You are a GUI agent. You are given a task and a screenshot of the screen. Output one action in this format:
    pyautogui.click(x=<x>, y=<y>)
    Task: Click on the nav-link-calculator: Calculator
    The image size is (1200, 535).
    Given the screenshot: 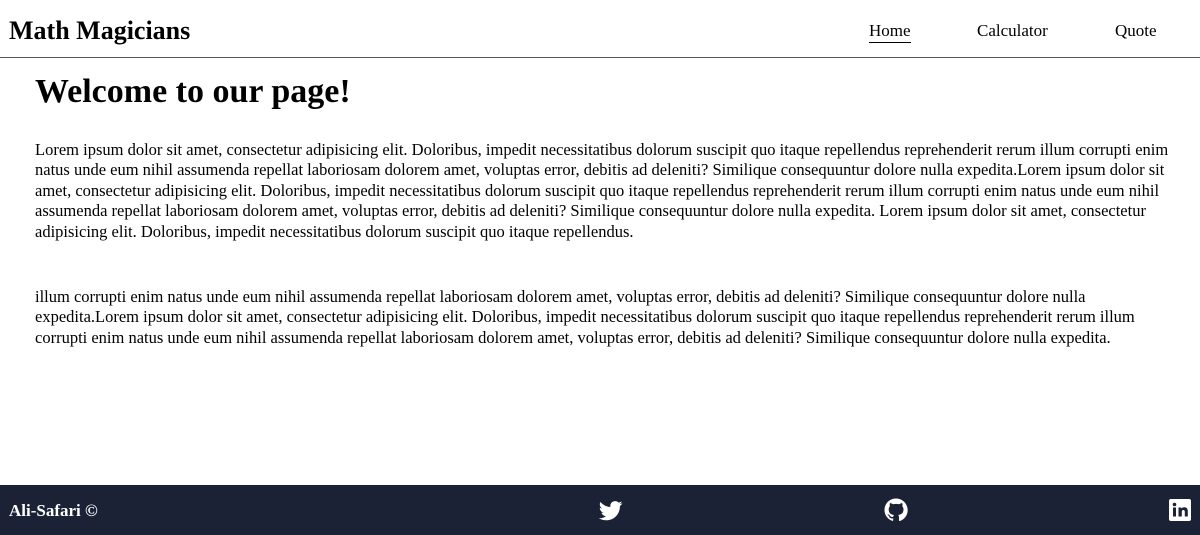 What is the action you would take?
    pyautogui.click(x=1012, y=31)
    